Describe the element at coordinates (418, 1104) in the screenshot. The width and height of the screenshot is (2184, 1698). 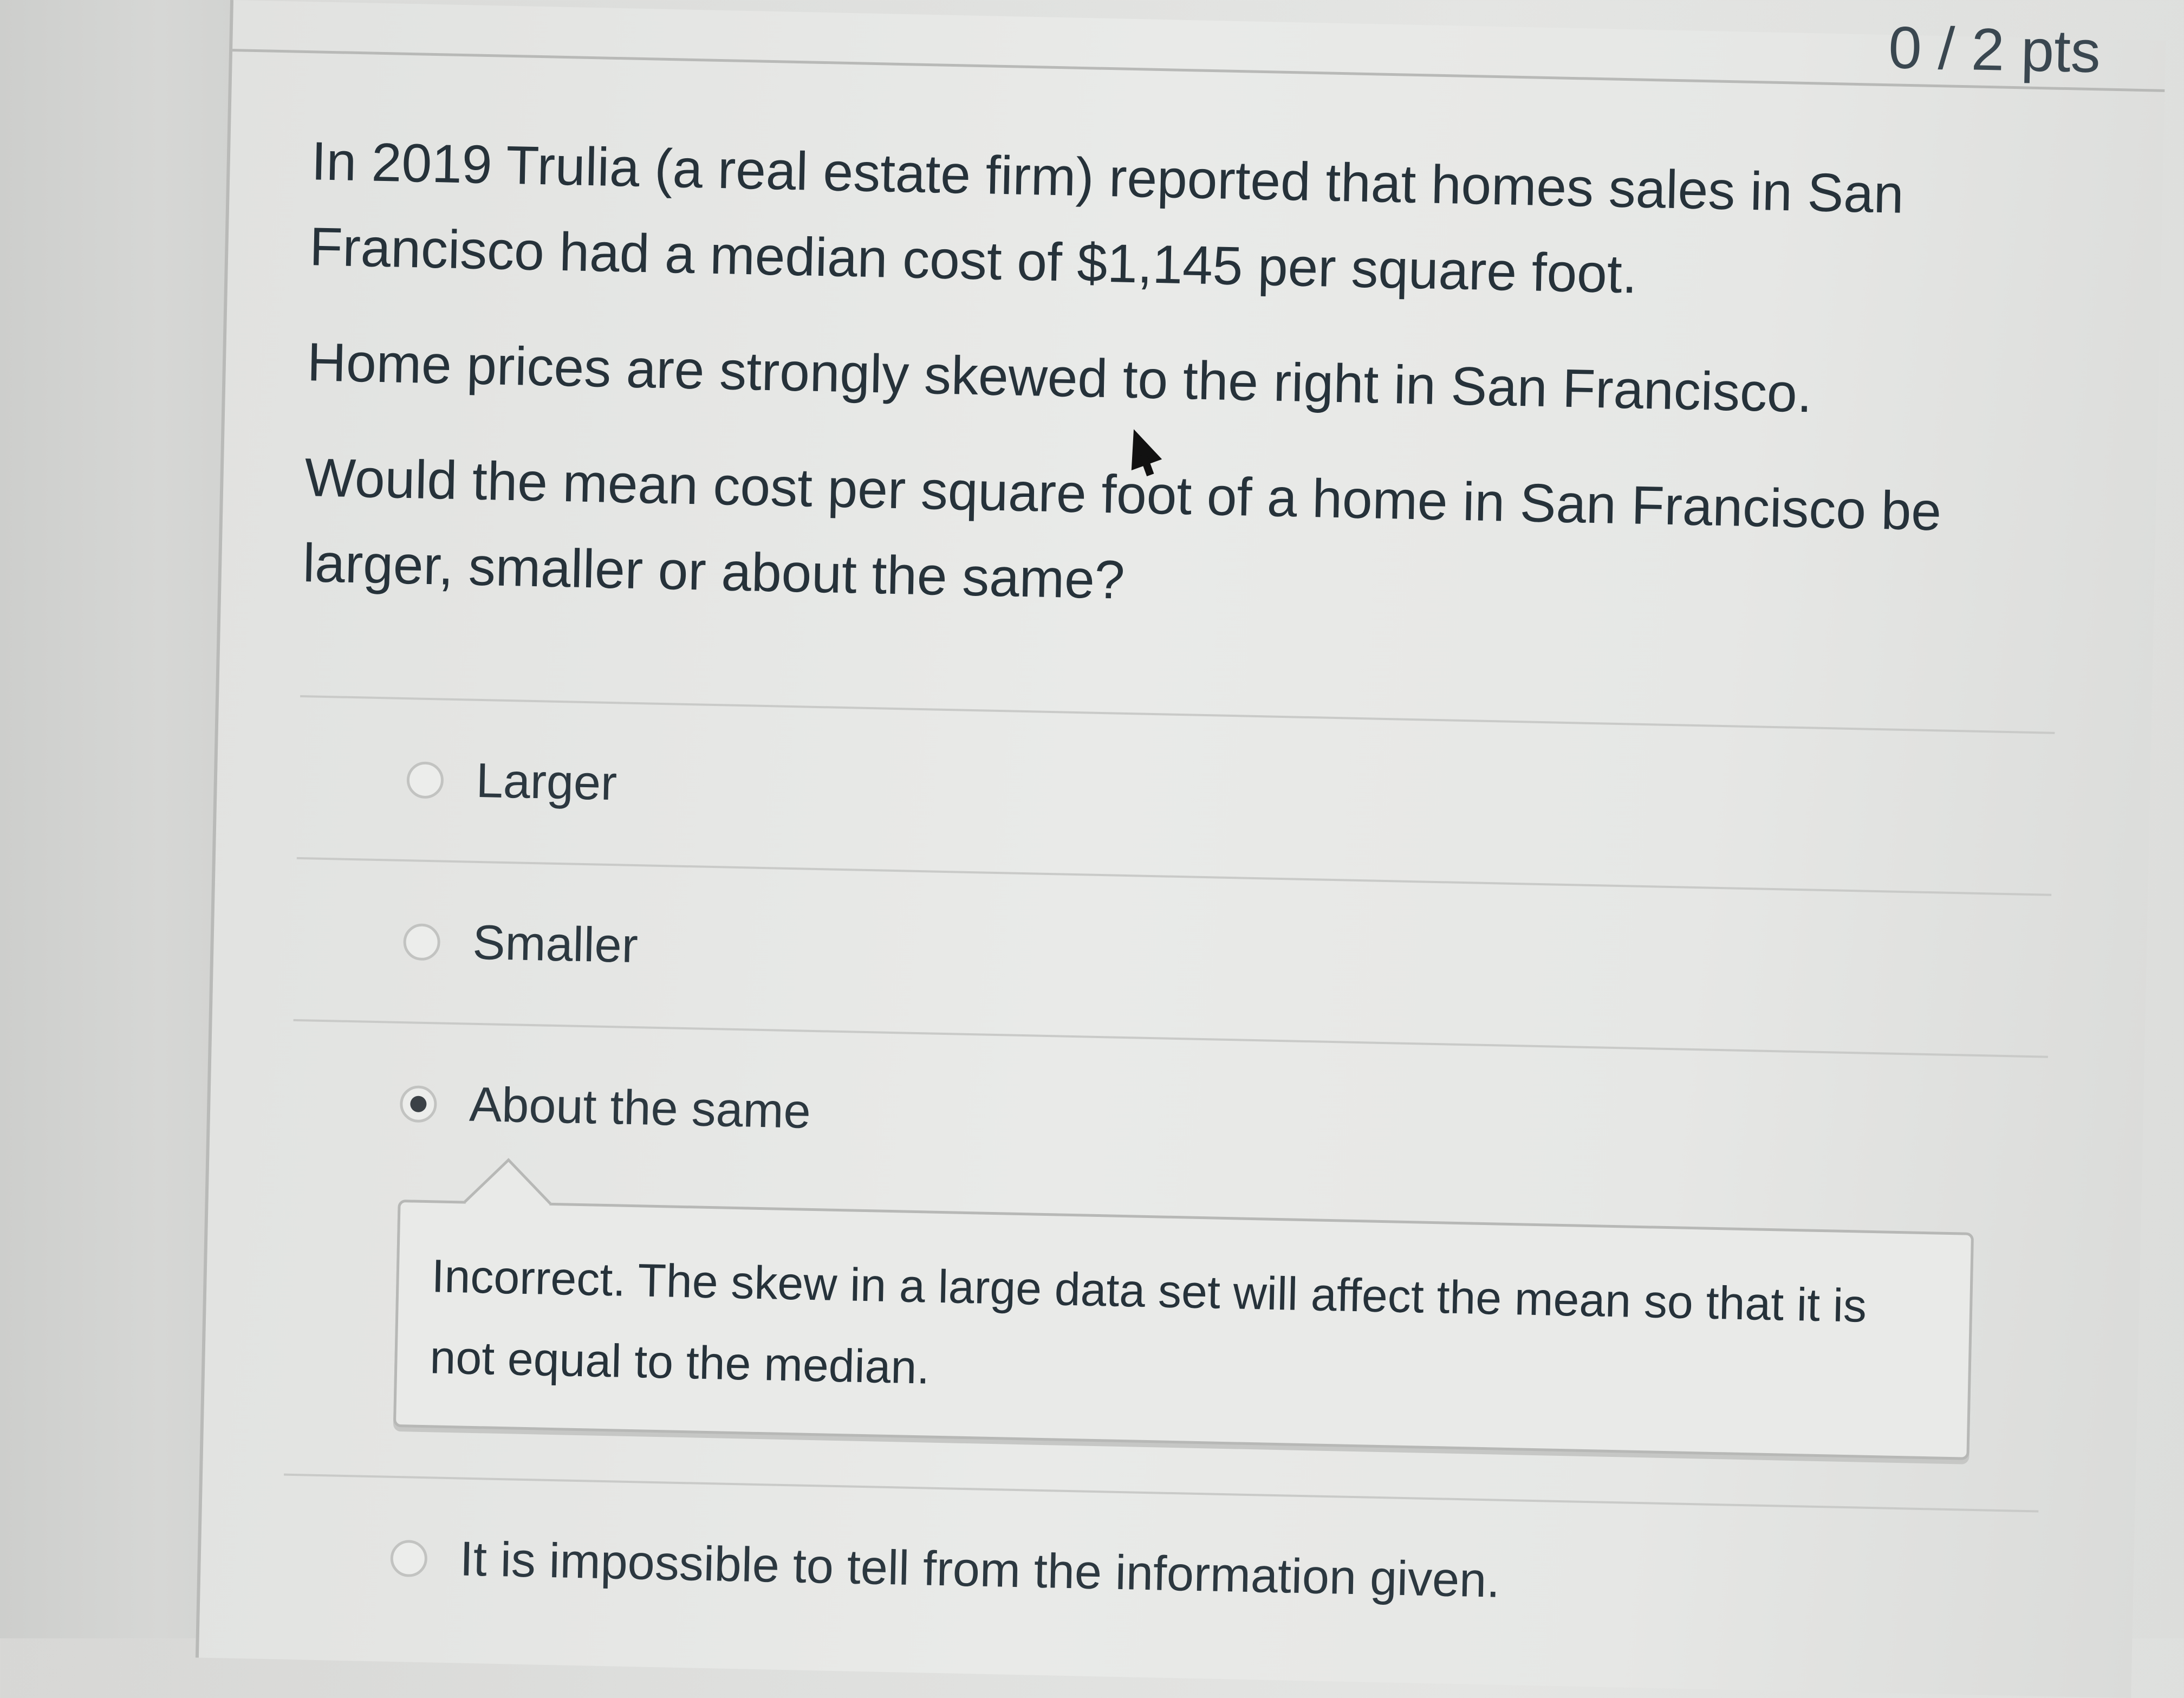
I see `radio-button-selected` at that location.